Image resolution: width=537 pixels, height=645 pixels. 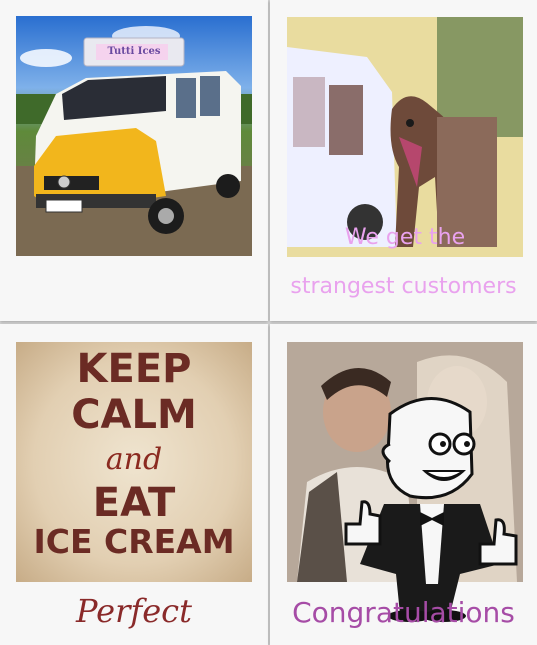 I want to click on poster-and: and, so click(x=134, y=459).